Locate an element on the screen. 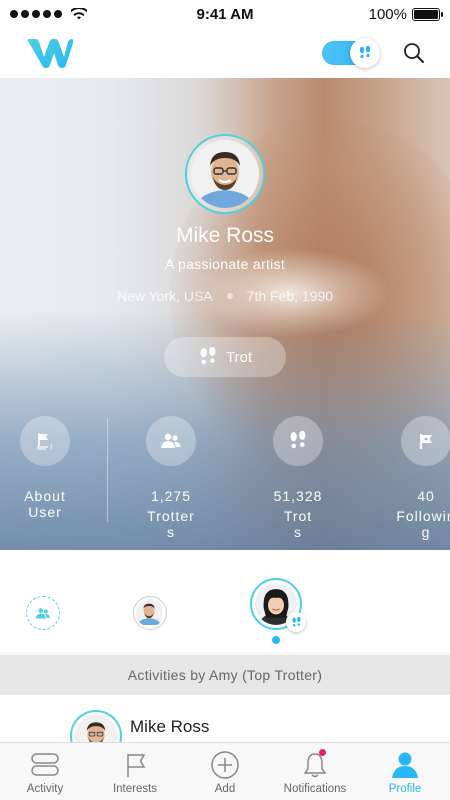  trot-mode-toggle is located at coordinates (351, 53).